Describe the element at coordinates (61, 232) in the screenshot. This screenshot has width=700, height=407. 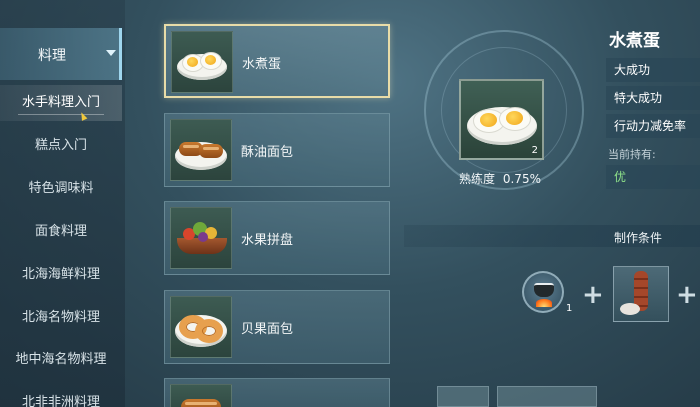
I see `sidebar-item-noodles: 面食料理` at that location.